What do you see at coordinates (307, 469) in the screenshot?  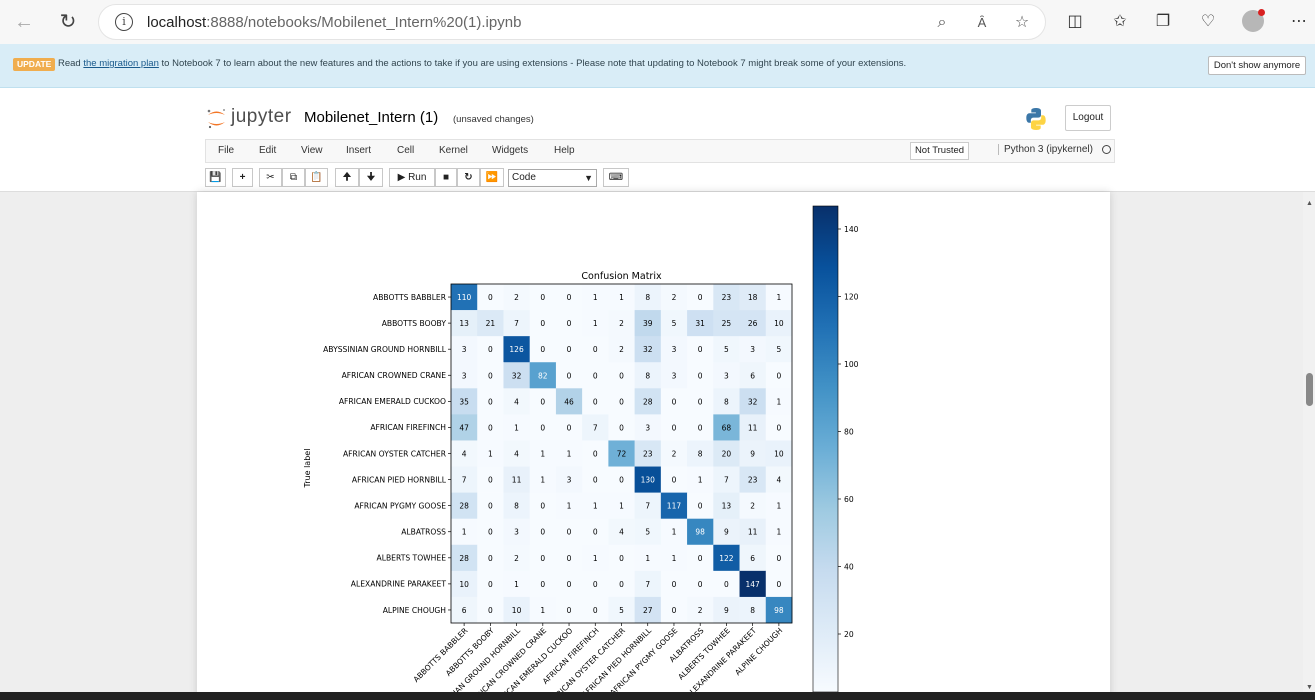 I see `y-axis-label: True label` at bounding box center [307, 469].